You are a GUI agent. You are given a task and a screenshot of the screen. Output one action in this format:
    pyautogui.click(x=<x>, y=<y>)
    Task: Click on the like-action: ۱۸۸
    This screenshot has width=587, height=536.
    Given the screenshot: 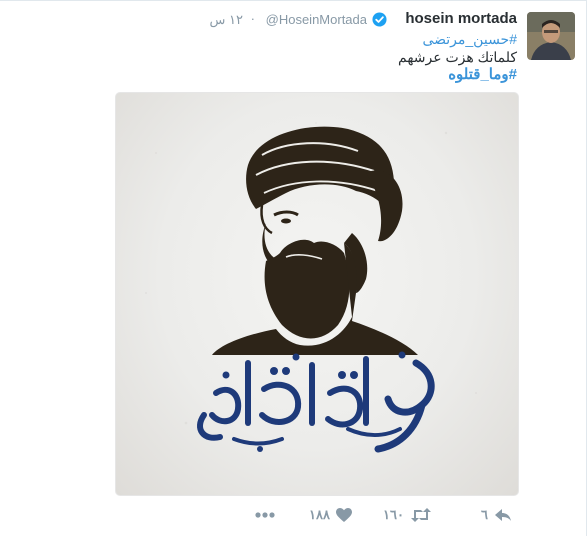 What is the action you would take?
    pyautogui.click(x=330, y=515)
    